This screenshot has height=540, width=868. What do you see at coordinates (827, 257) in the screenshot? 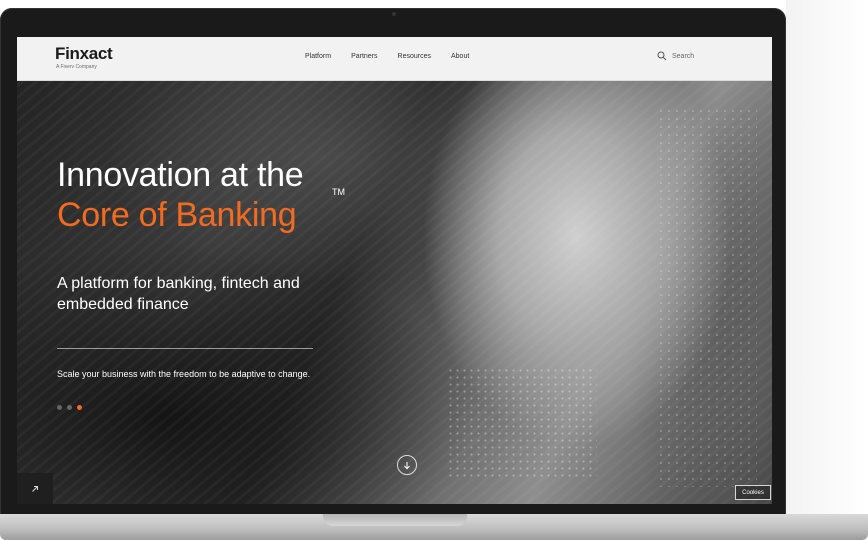
I see `background-glare` at bounding box center [827, 257].